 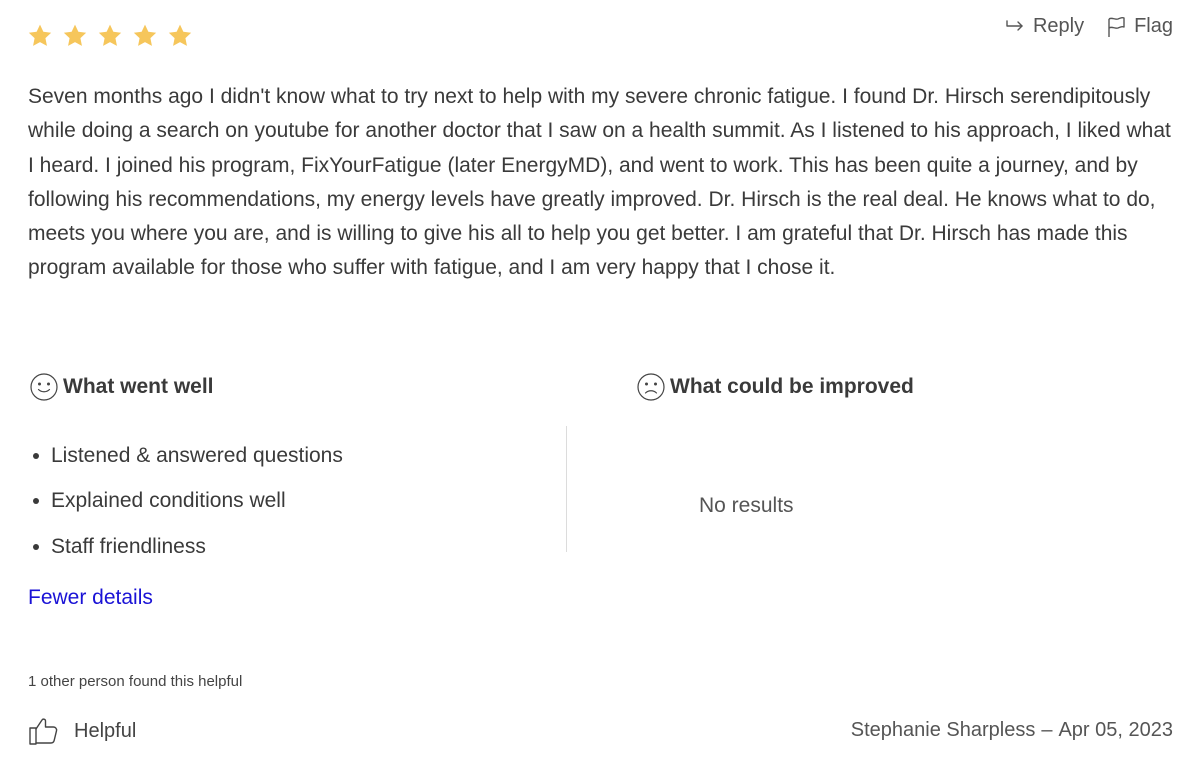 What do you see at coordinates (1015, 27) in the screenshot?
I see `reply-arrow-icon` at bounding box center [1015, 27].